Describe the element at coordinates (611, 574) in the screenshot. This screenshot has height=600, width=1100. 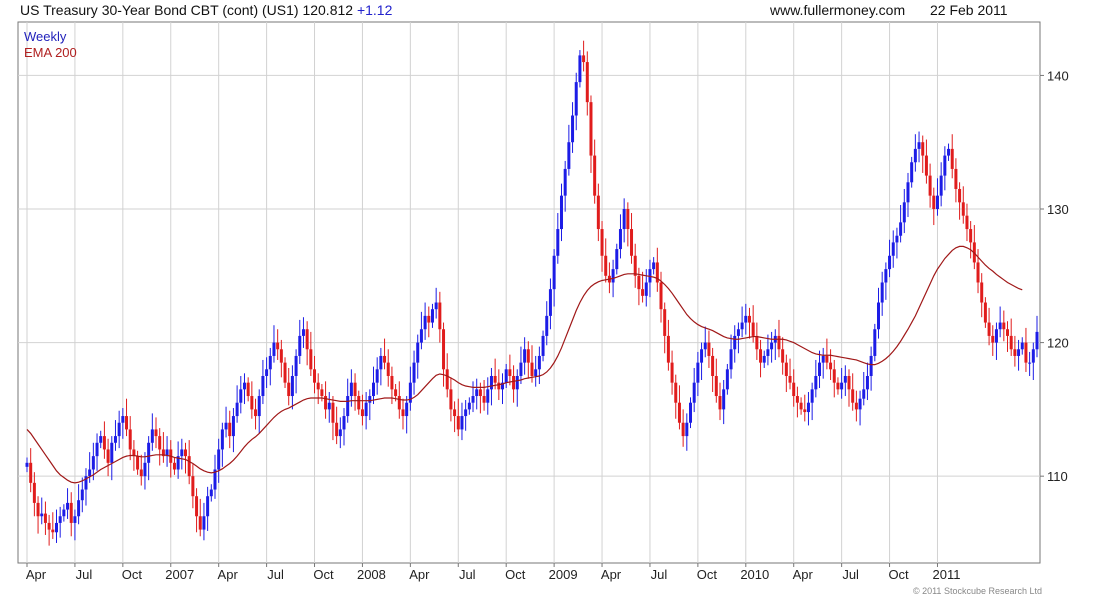
I see `x-tick-label: Apr` at that location.